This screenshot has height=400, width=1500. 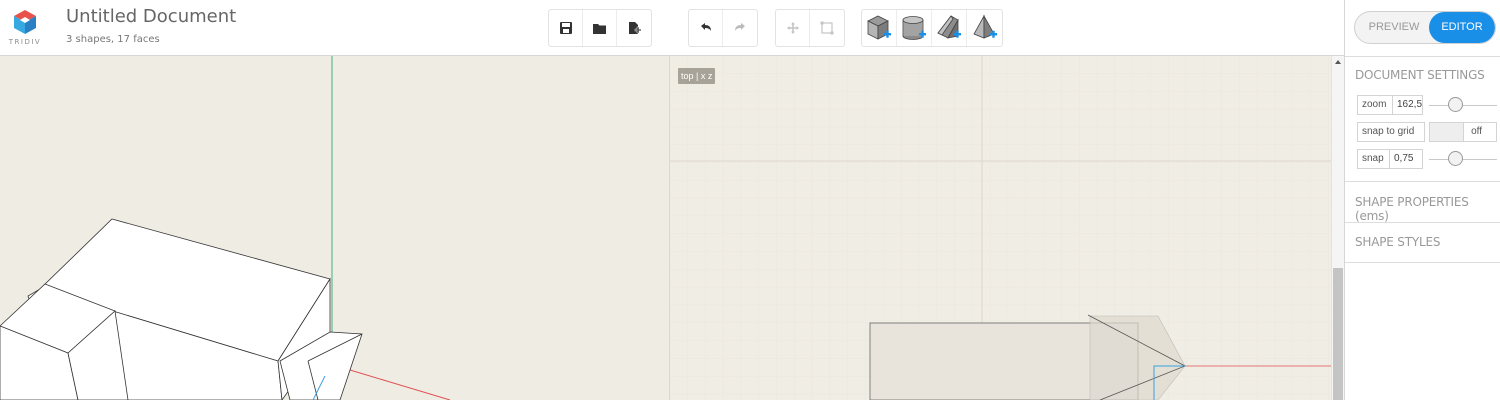 I want to click on x-axis-line, so click(x=400, y=384).